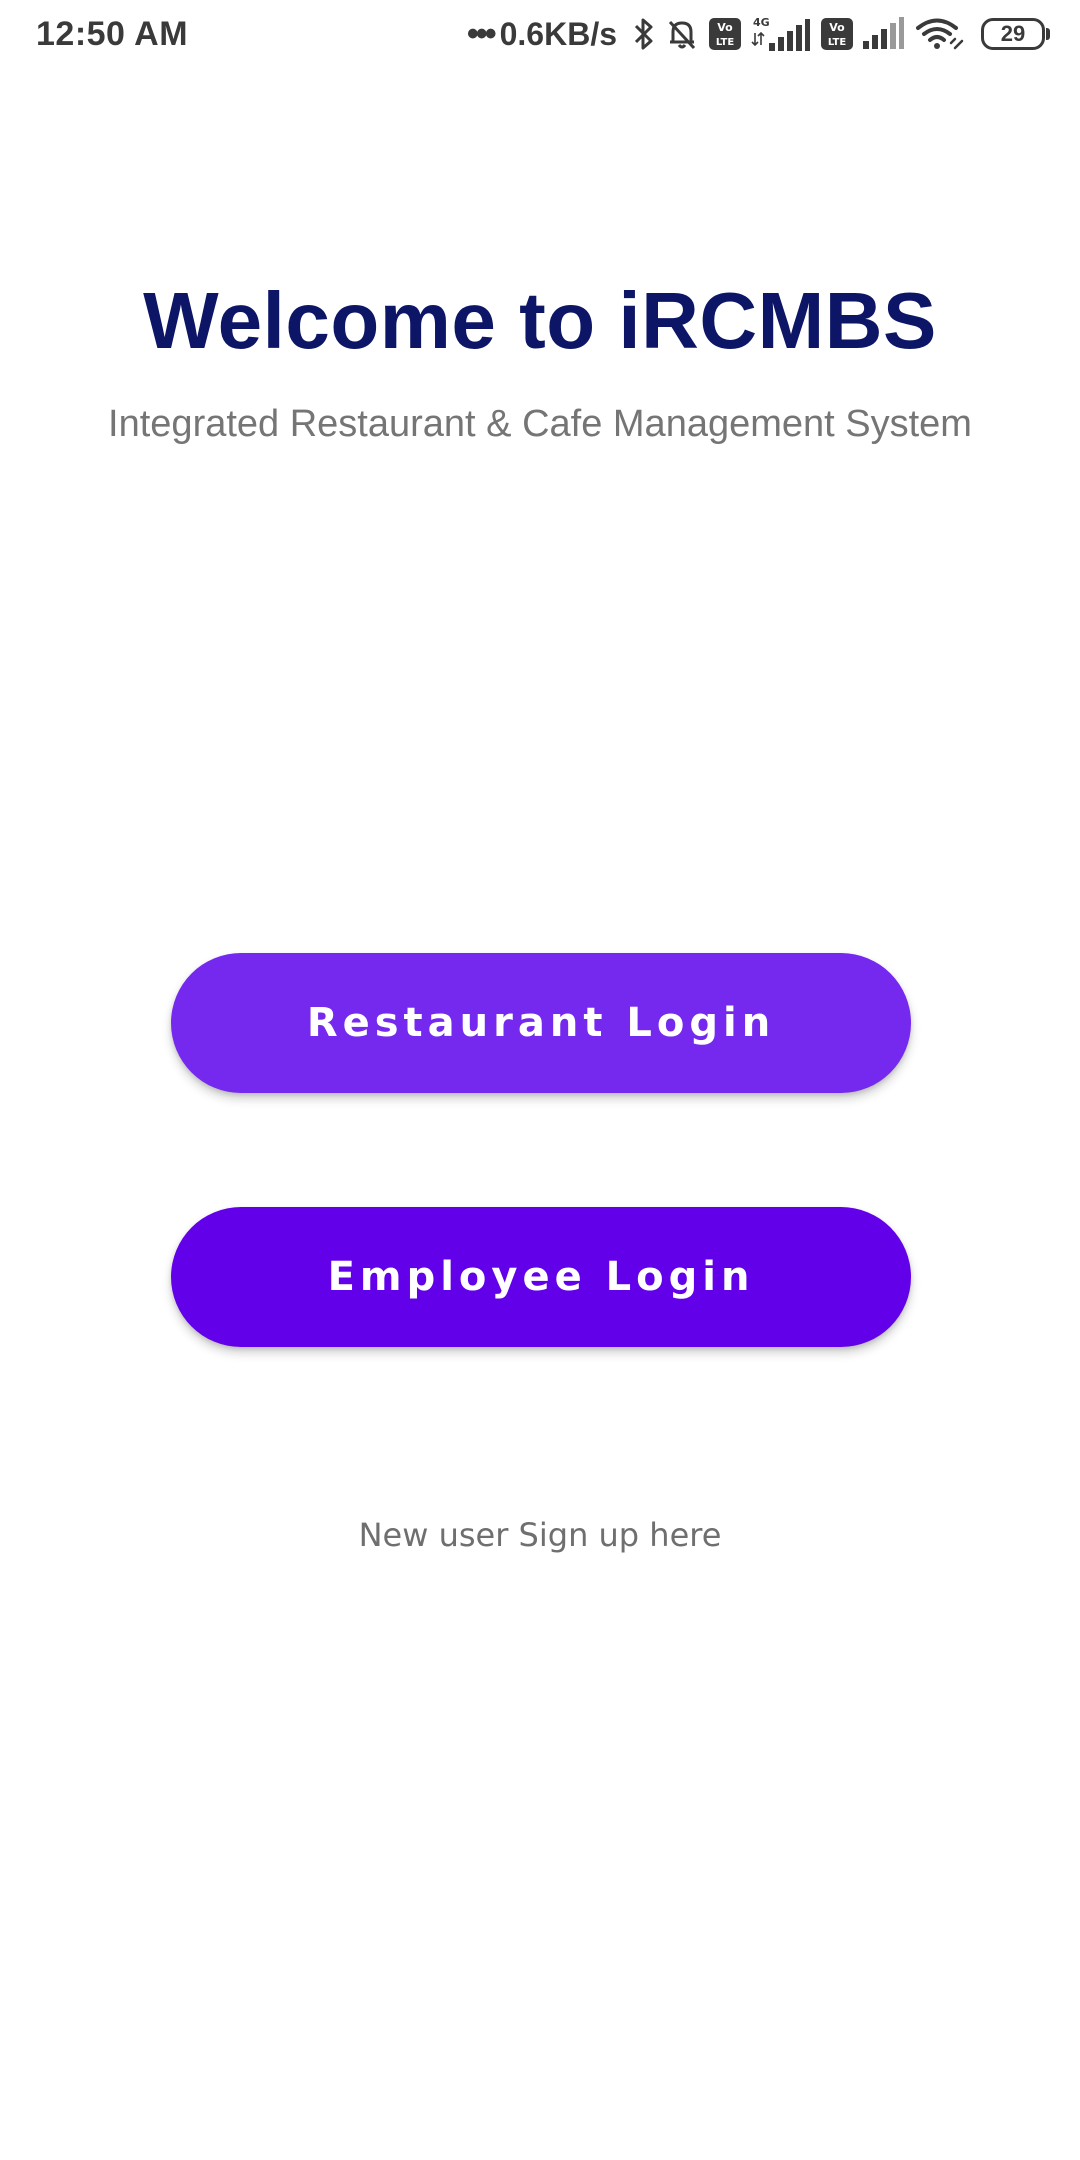  What do you see at coordinates (644, 34) in the screenshot?
I see `bluetooth-icon` at bounding box center [644, 34].